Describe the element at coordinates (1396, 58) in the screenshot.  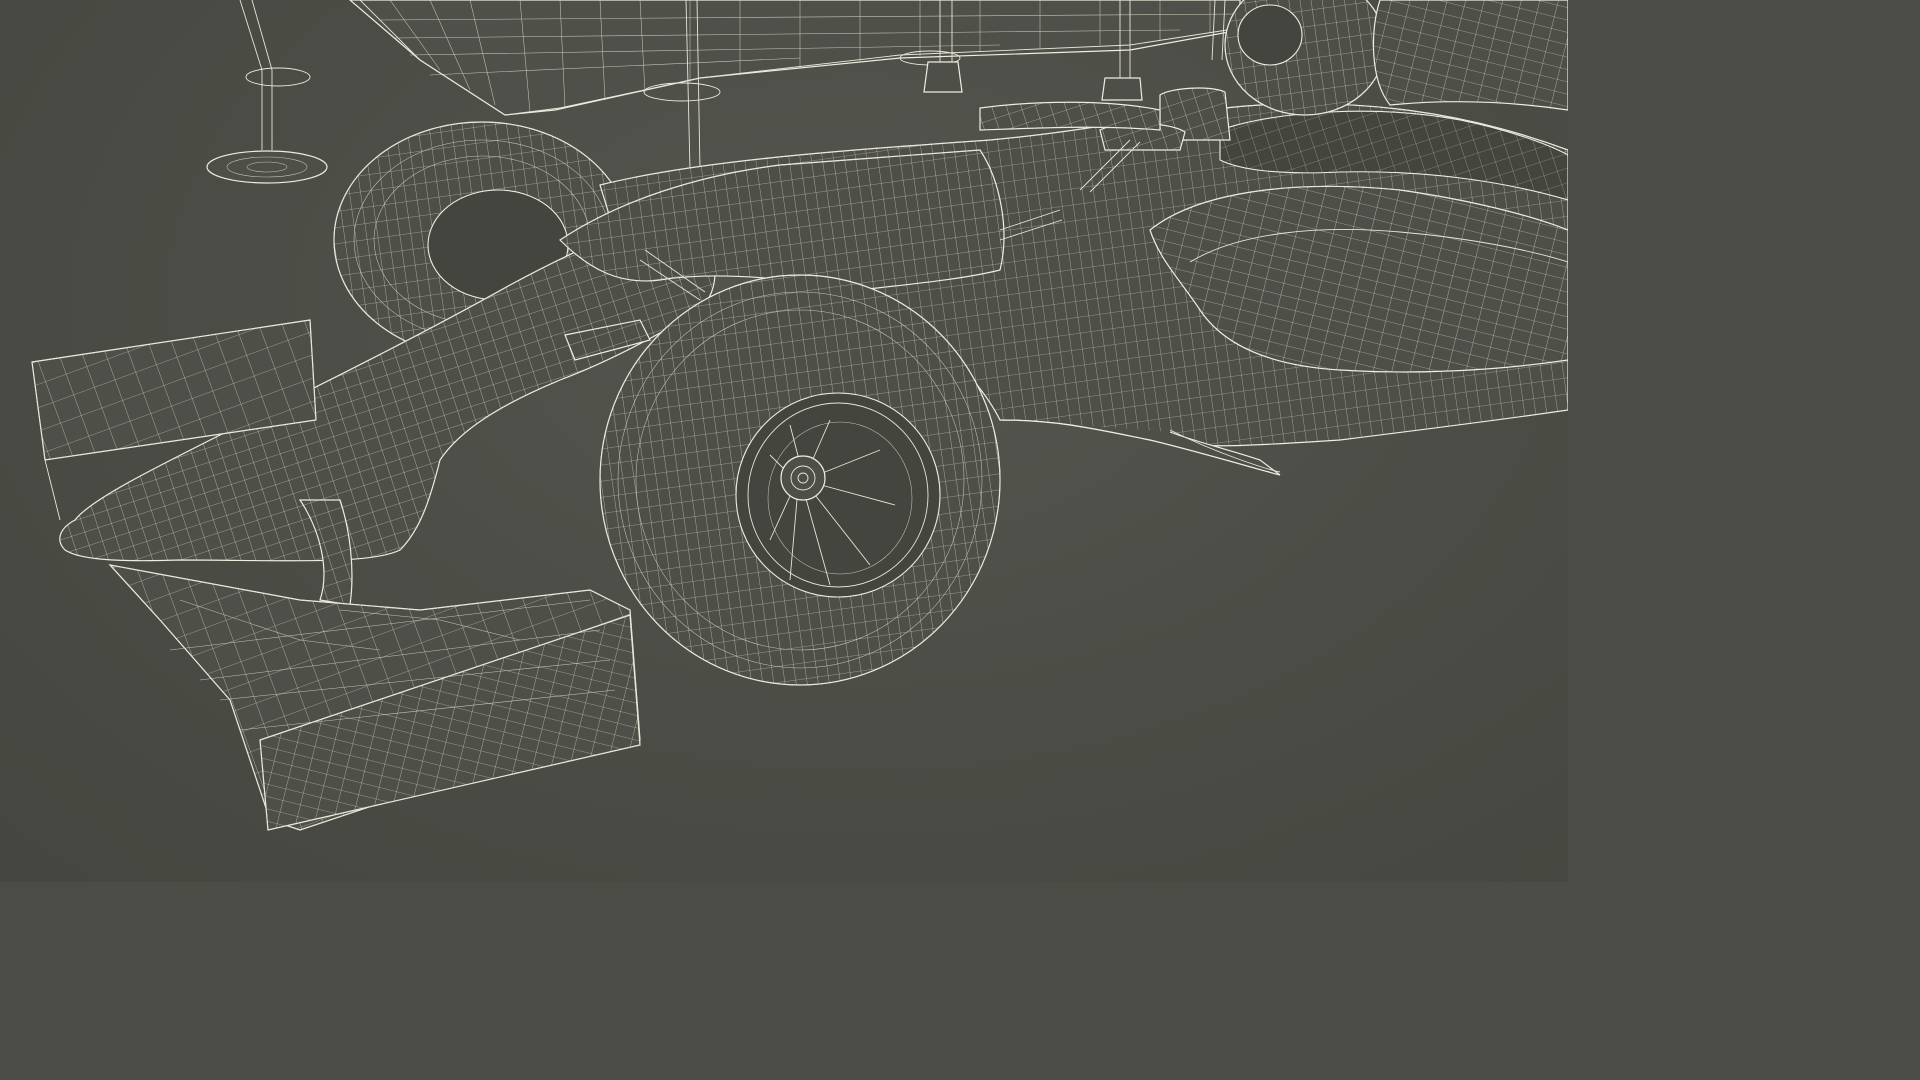
I see `rear-right-tire` at that location.